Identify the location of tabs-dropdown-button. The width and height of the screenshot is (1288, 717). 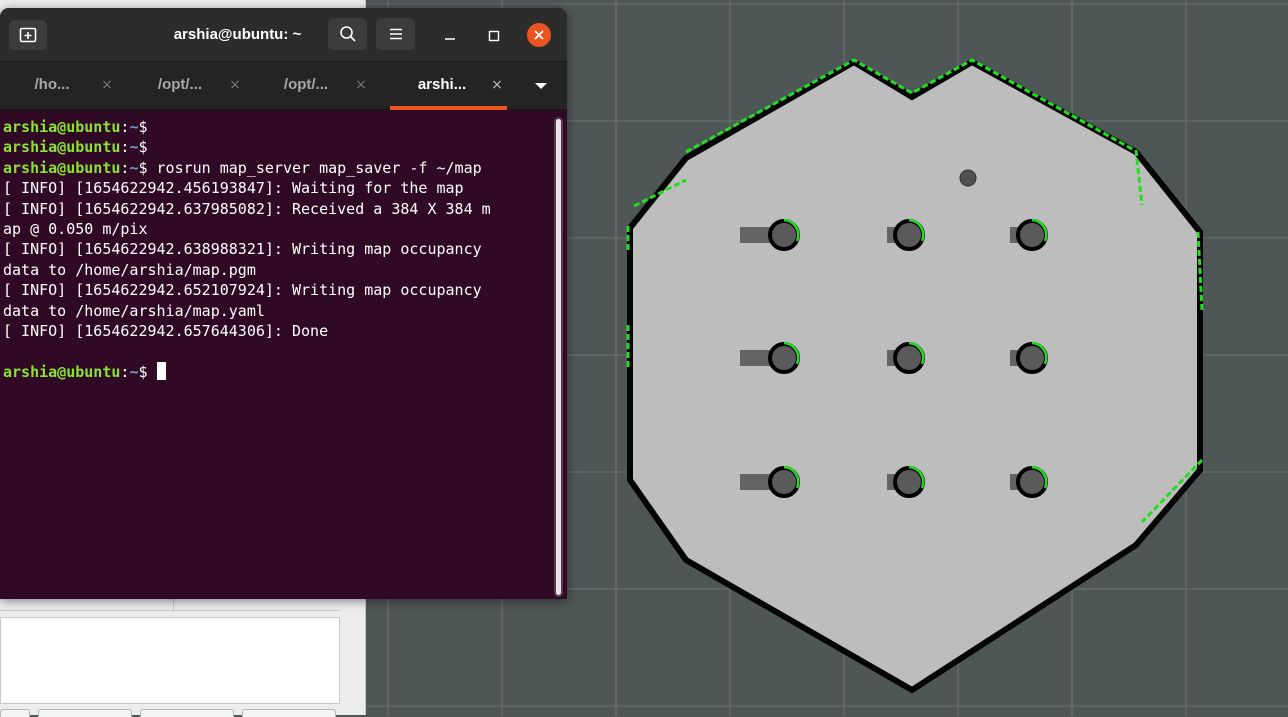
(541, 86).